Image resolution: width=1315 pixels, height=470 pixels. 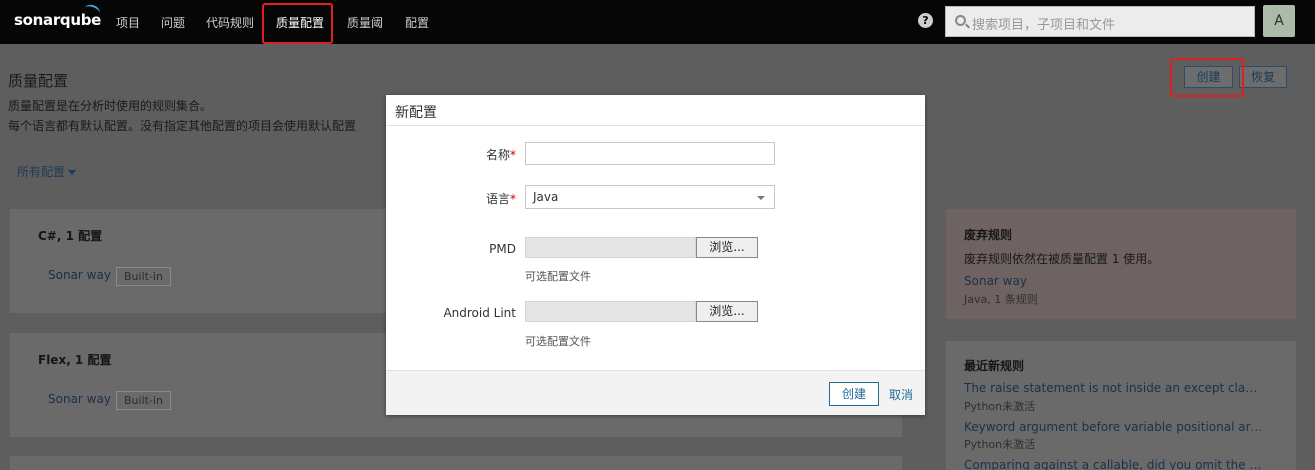 What do you see at coordinates (650, 197) in the screenshot?
I see `language-select: Java` at bounding box center [650, 197].